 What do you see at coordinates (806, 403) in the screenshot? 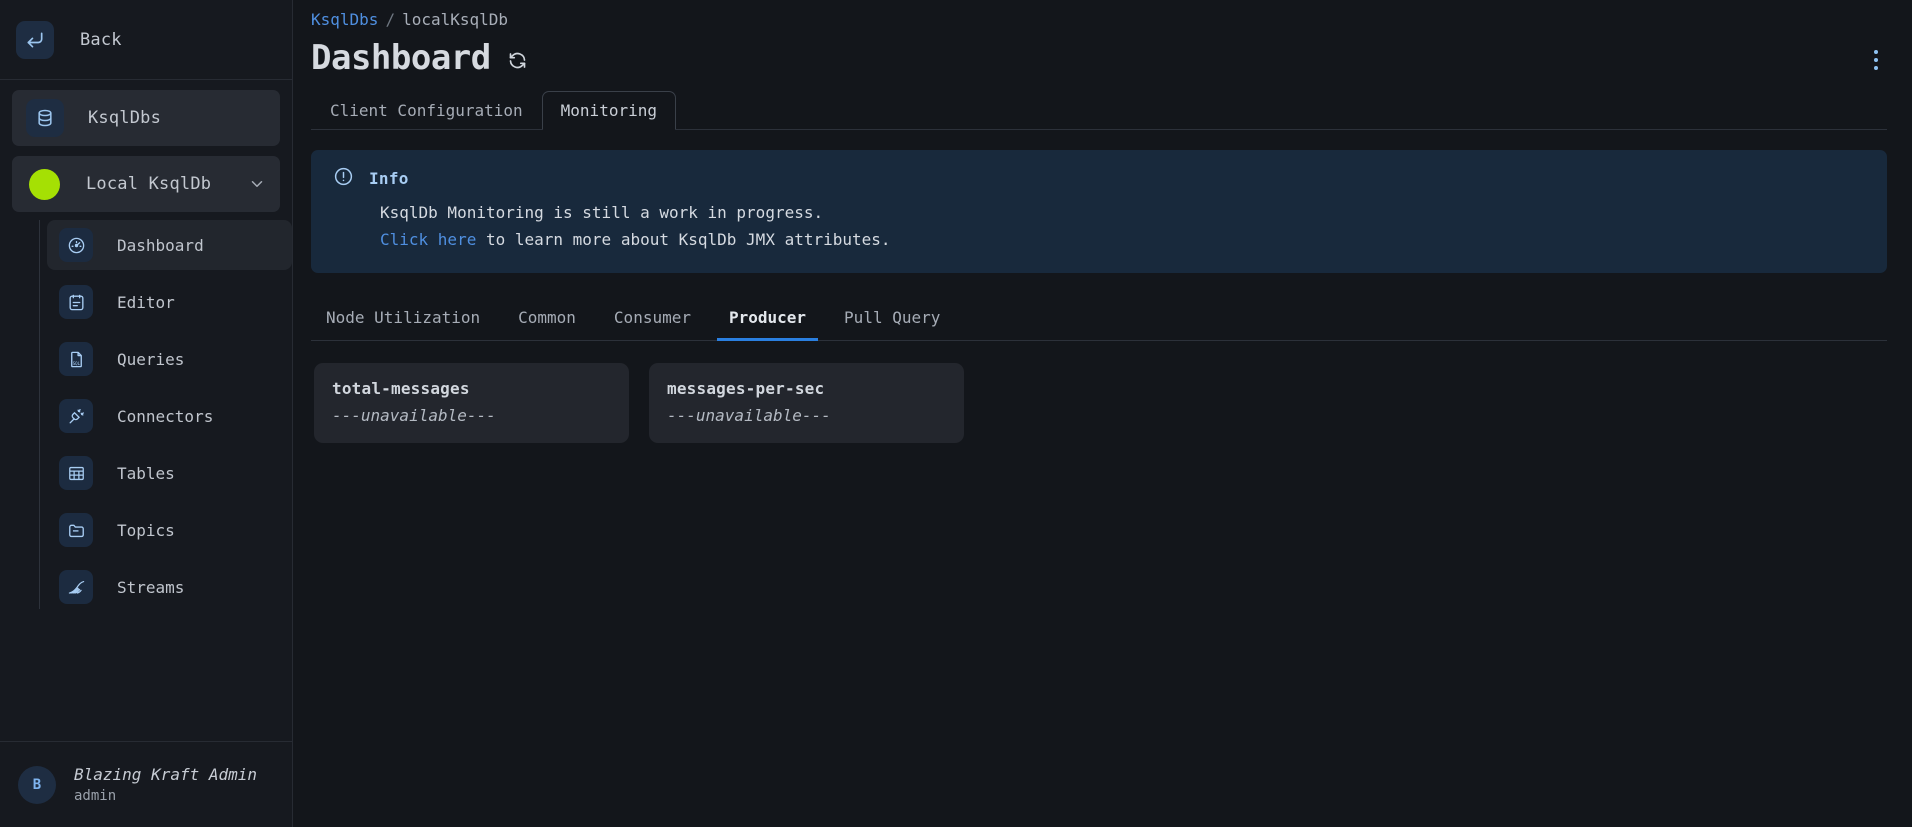
I see `metric-card: messages-per-sec ---unavailable---` at bounding box center [806, 403].